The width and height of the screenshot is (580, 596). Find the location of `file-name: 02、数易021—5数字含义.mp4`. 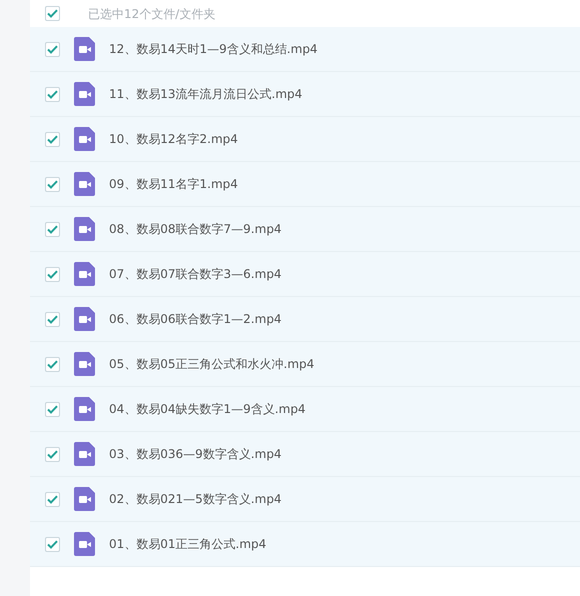

file-name: 02、数易021—5数字含义.mp4 is located at coordinates (195, 499).